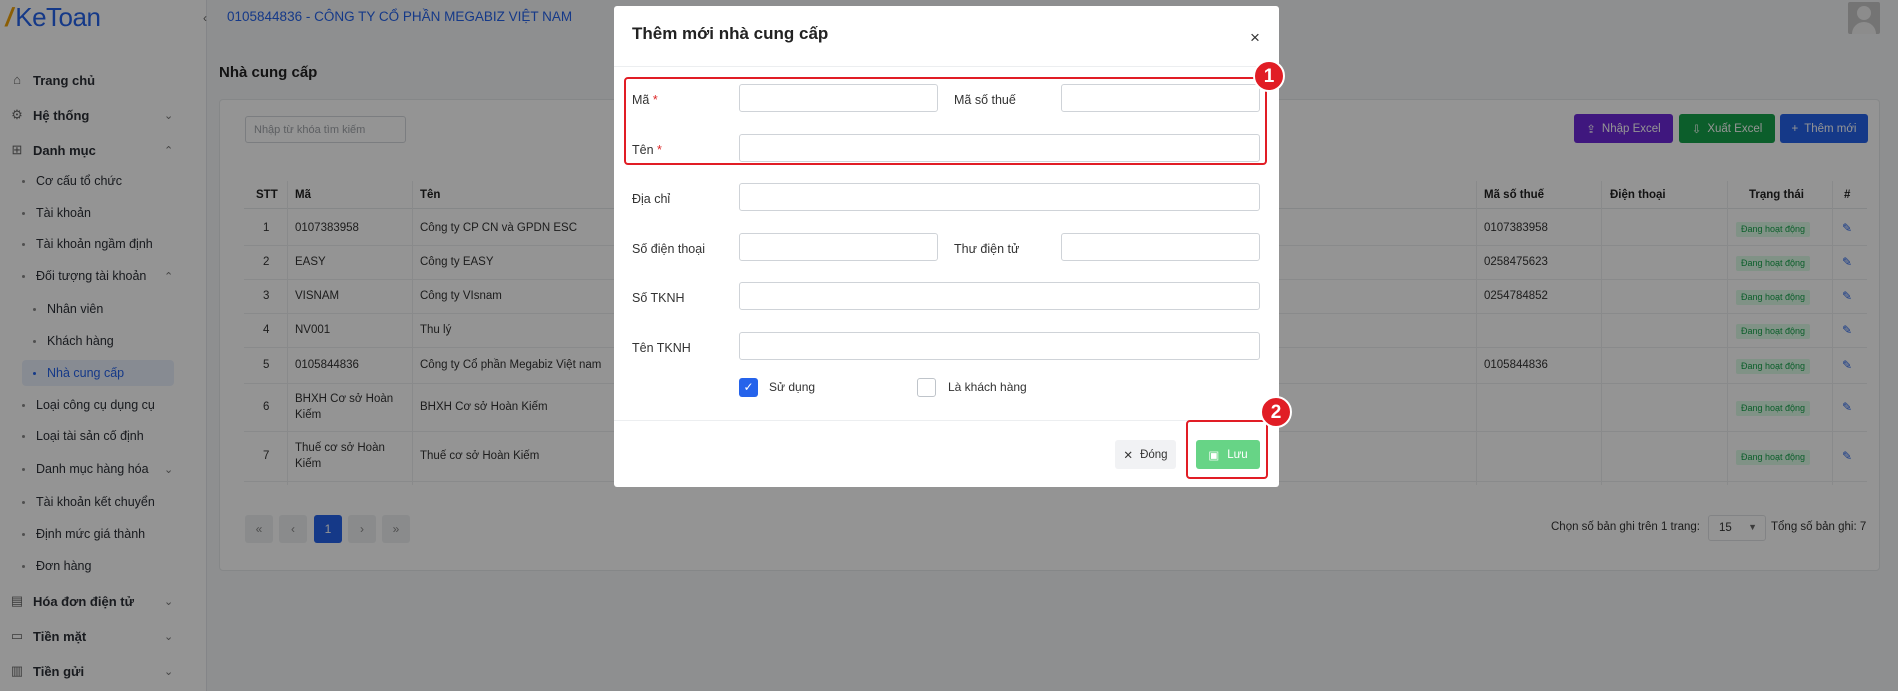  Describe the element at coordinates (838, 247) in the screenshot. I see `phone-input` at that location.